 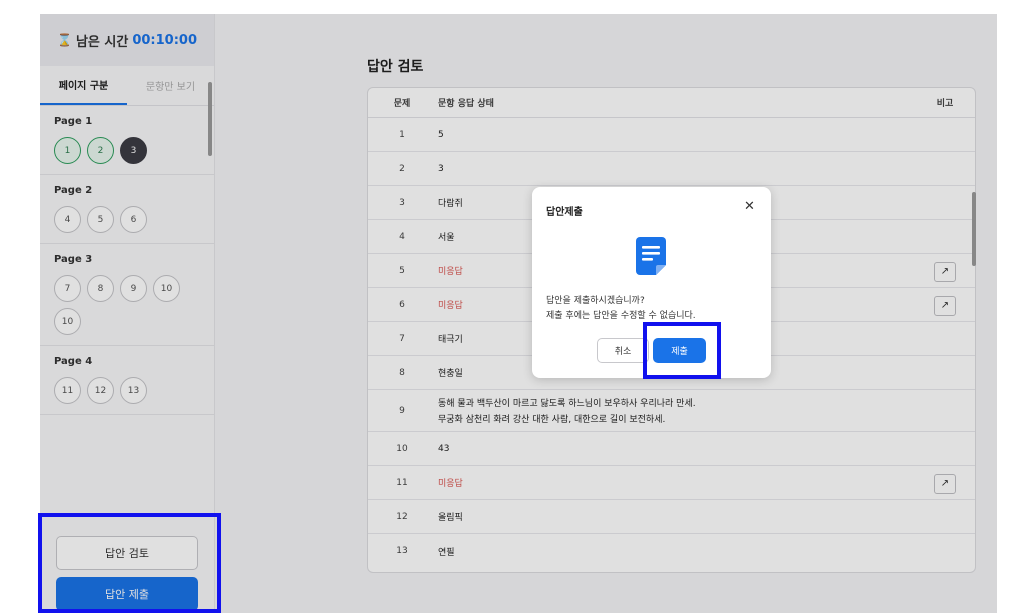 I want to click on confirm-submit-button: 제출, so click(x=679, y=350).